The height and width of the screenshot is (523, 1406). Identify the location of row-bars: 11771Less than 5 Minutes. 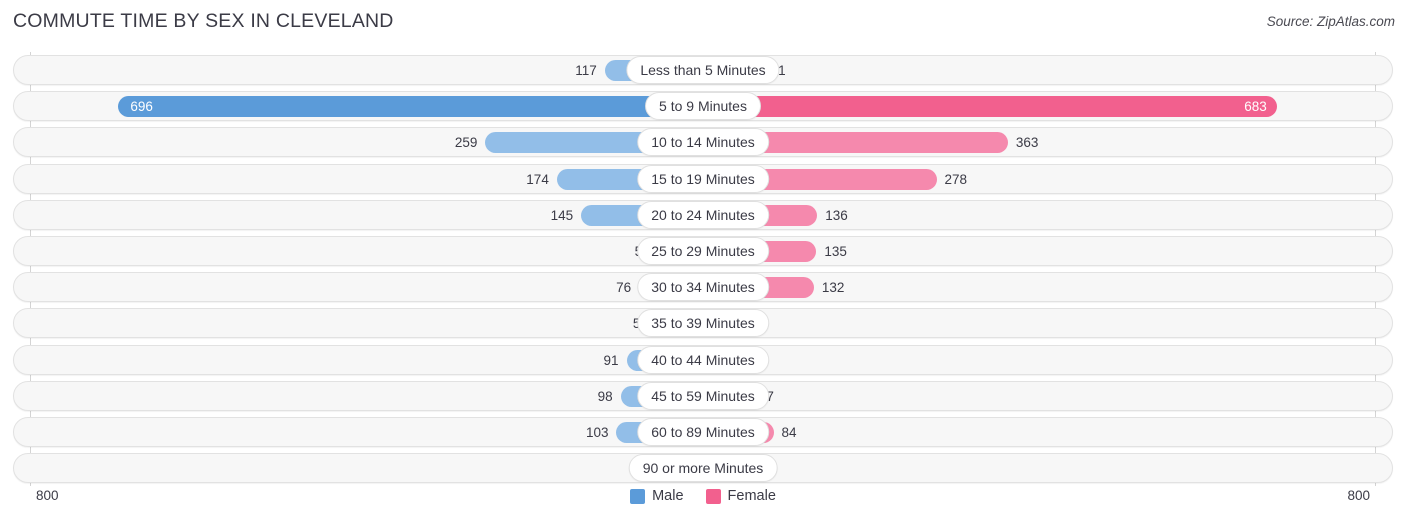
(703, 70).